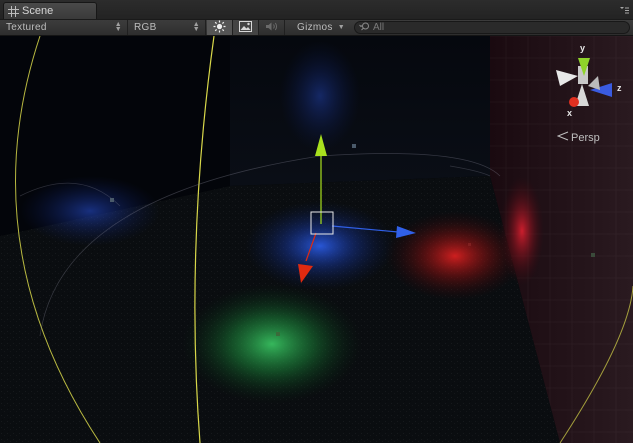  I want to click on gizmo-x-cone, so click(574, 102).